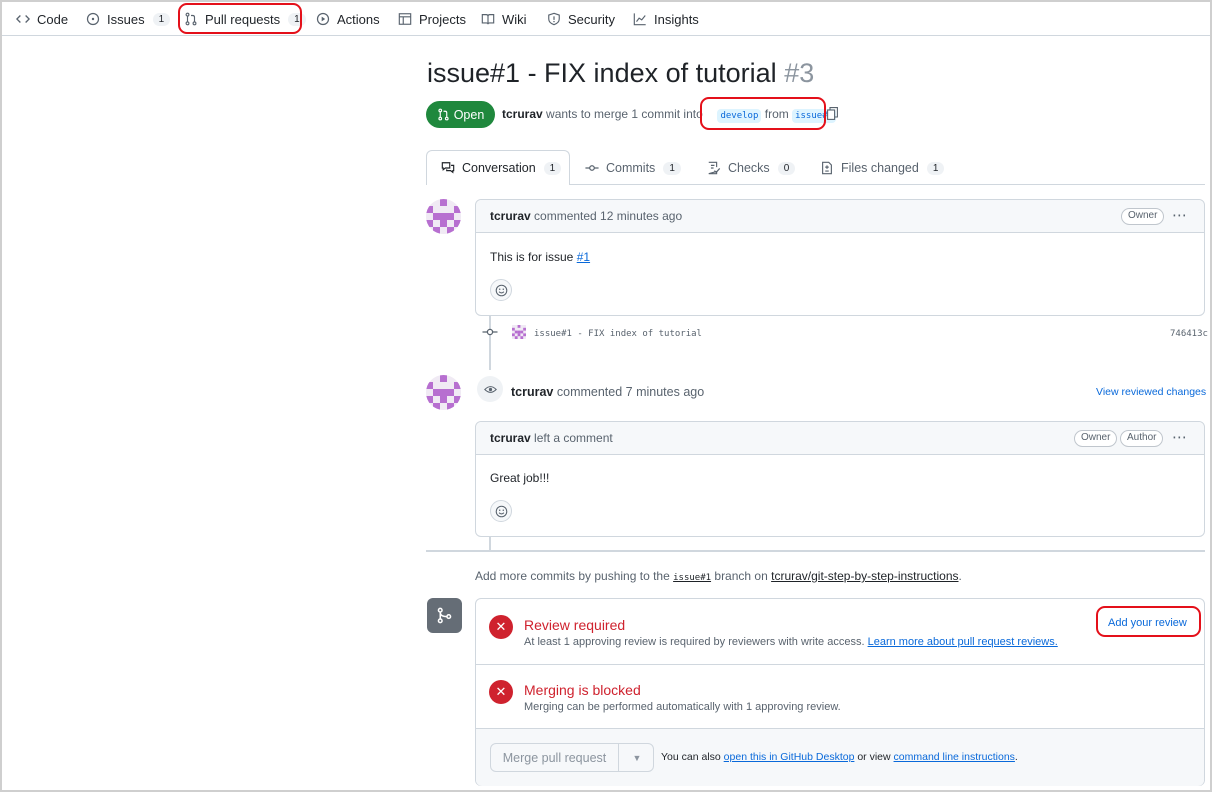  What do you see at coordinates (323, 19) in the screenshot?
I see `play-icon` at bounding box center [323, 19].